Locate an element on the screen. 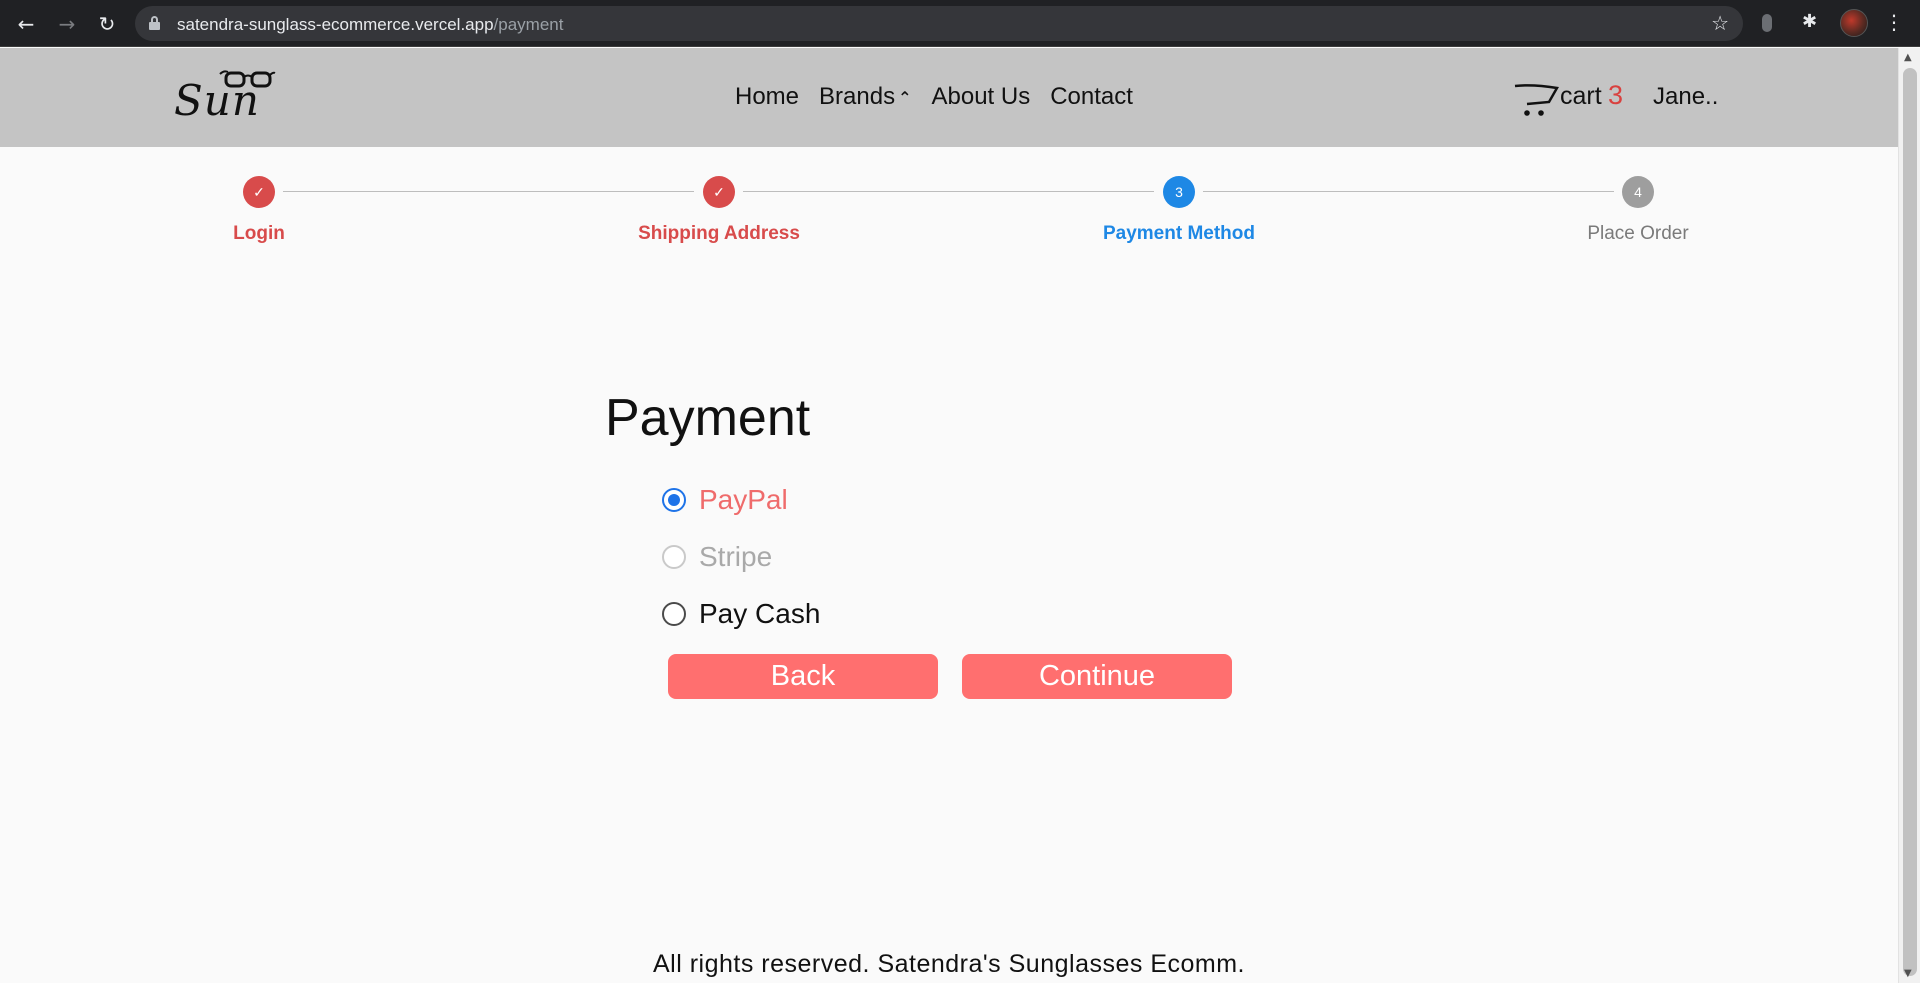  nav-home-label: Home is located at coordinates (767, 96).